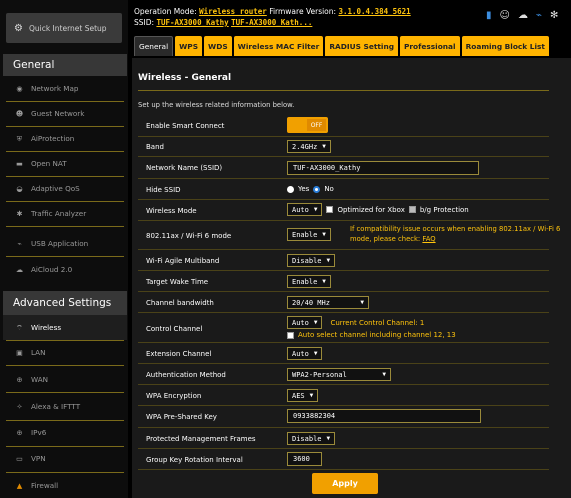 The height and width of the screenshot is (498, 571). What do you see at coordinates (19, 485) in the screenshot?
I see `firewall-icon: ▲` at bounding box center [19, 485].